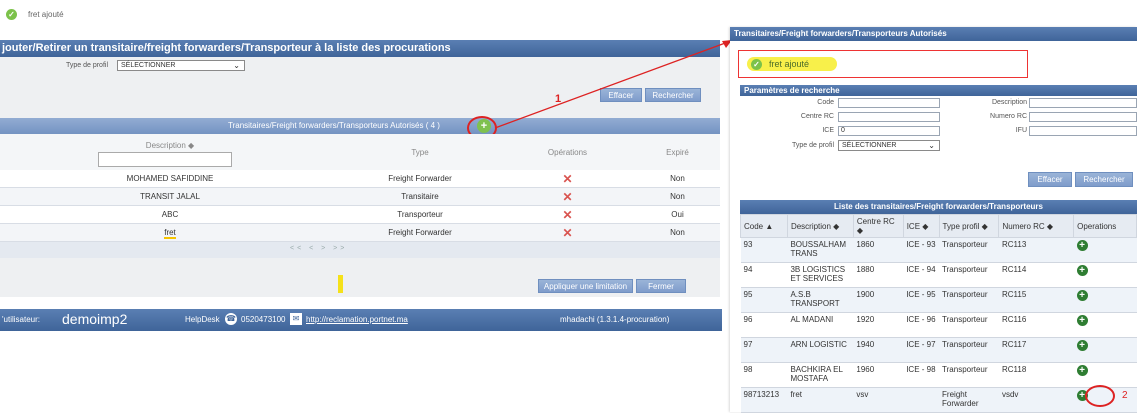 The image size is (1137, 413). Describe the element at coordinates (1036, 400) in the screenshot. I see `cell-rc: vsdv` at that location.